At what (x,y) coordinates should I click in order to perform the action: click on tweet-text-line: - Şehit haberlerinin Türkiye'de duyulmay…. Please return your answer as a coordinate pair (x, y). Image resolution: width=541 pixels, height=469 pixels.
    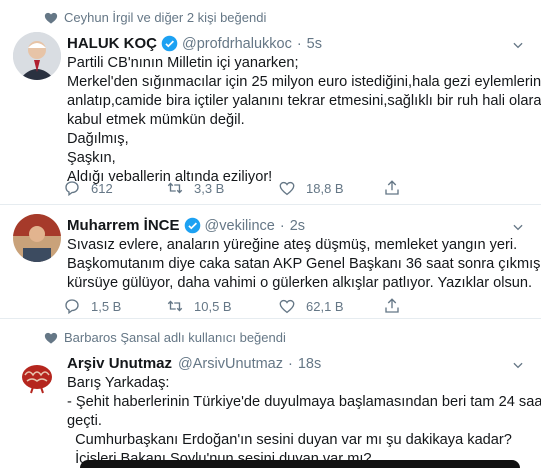
    Looking at the image, I should click on (304, 402).